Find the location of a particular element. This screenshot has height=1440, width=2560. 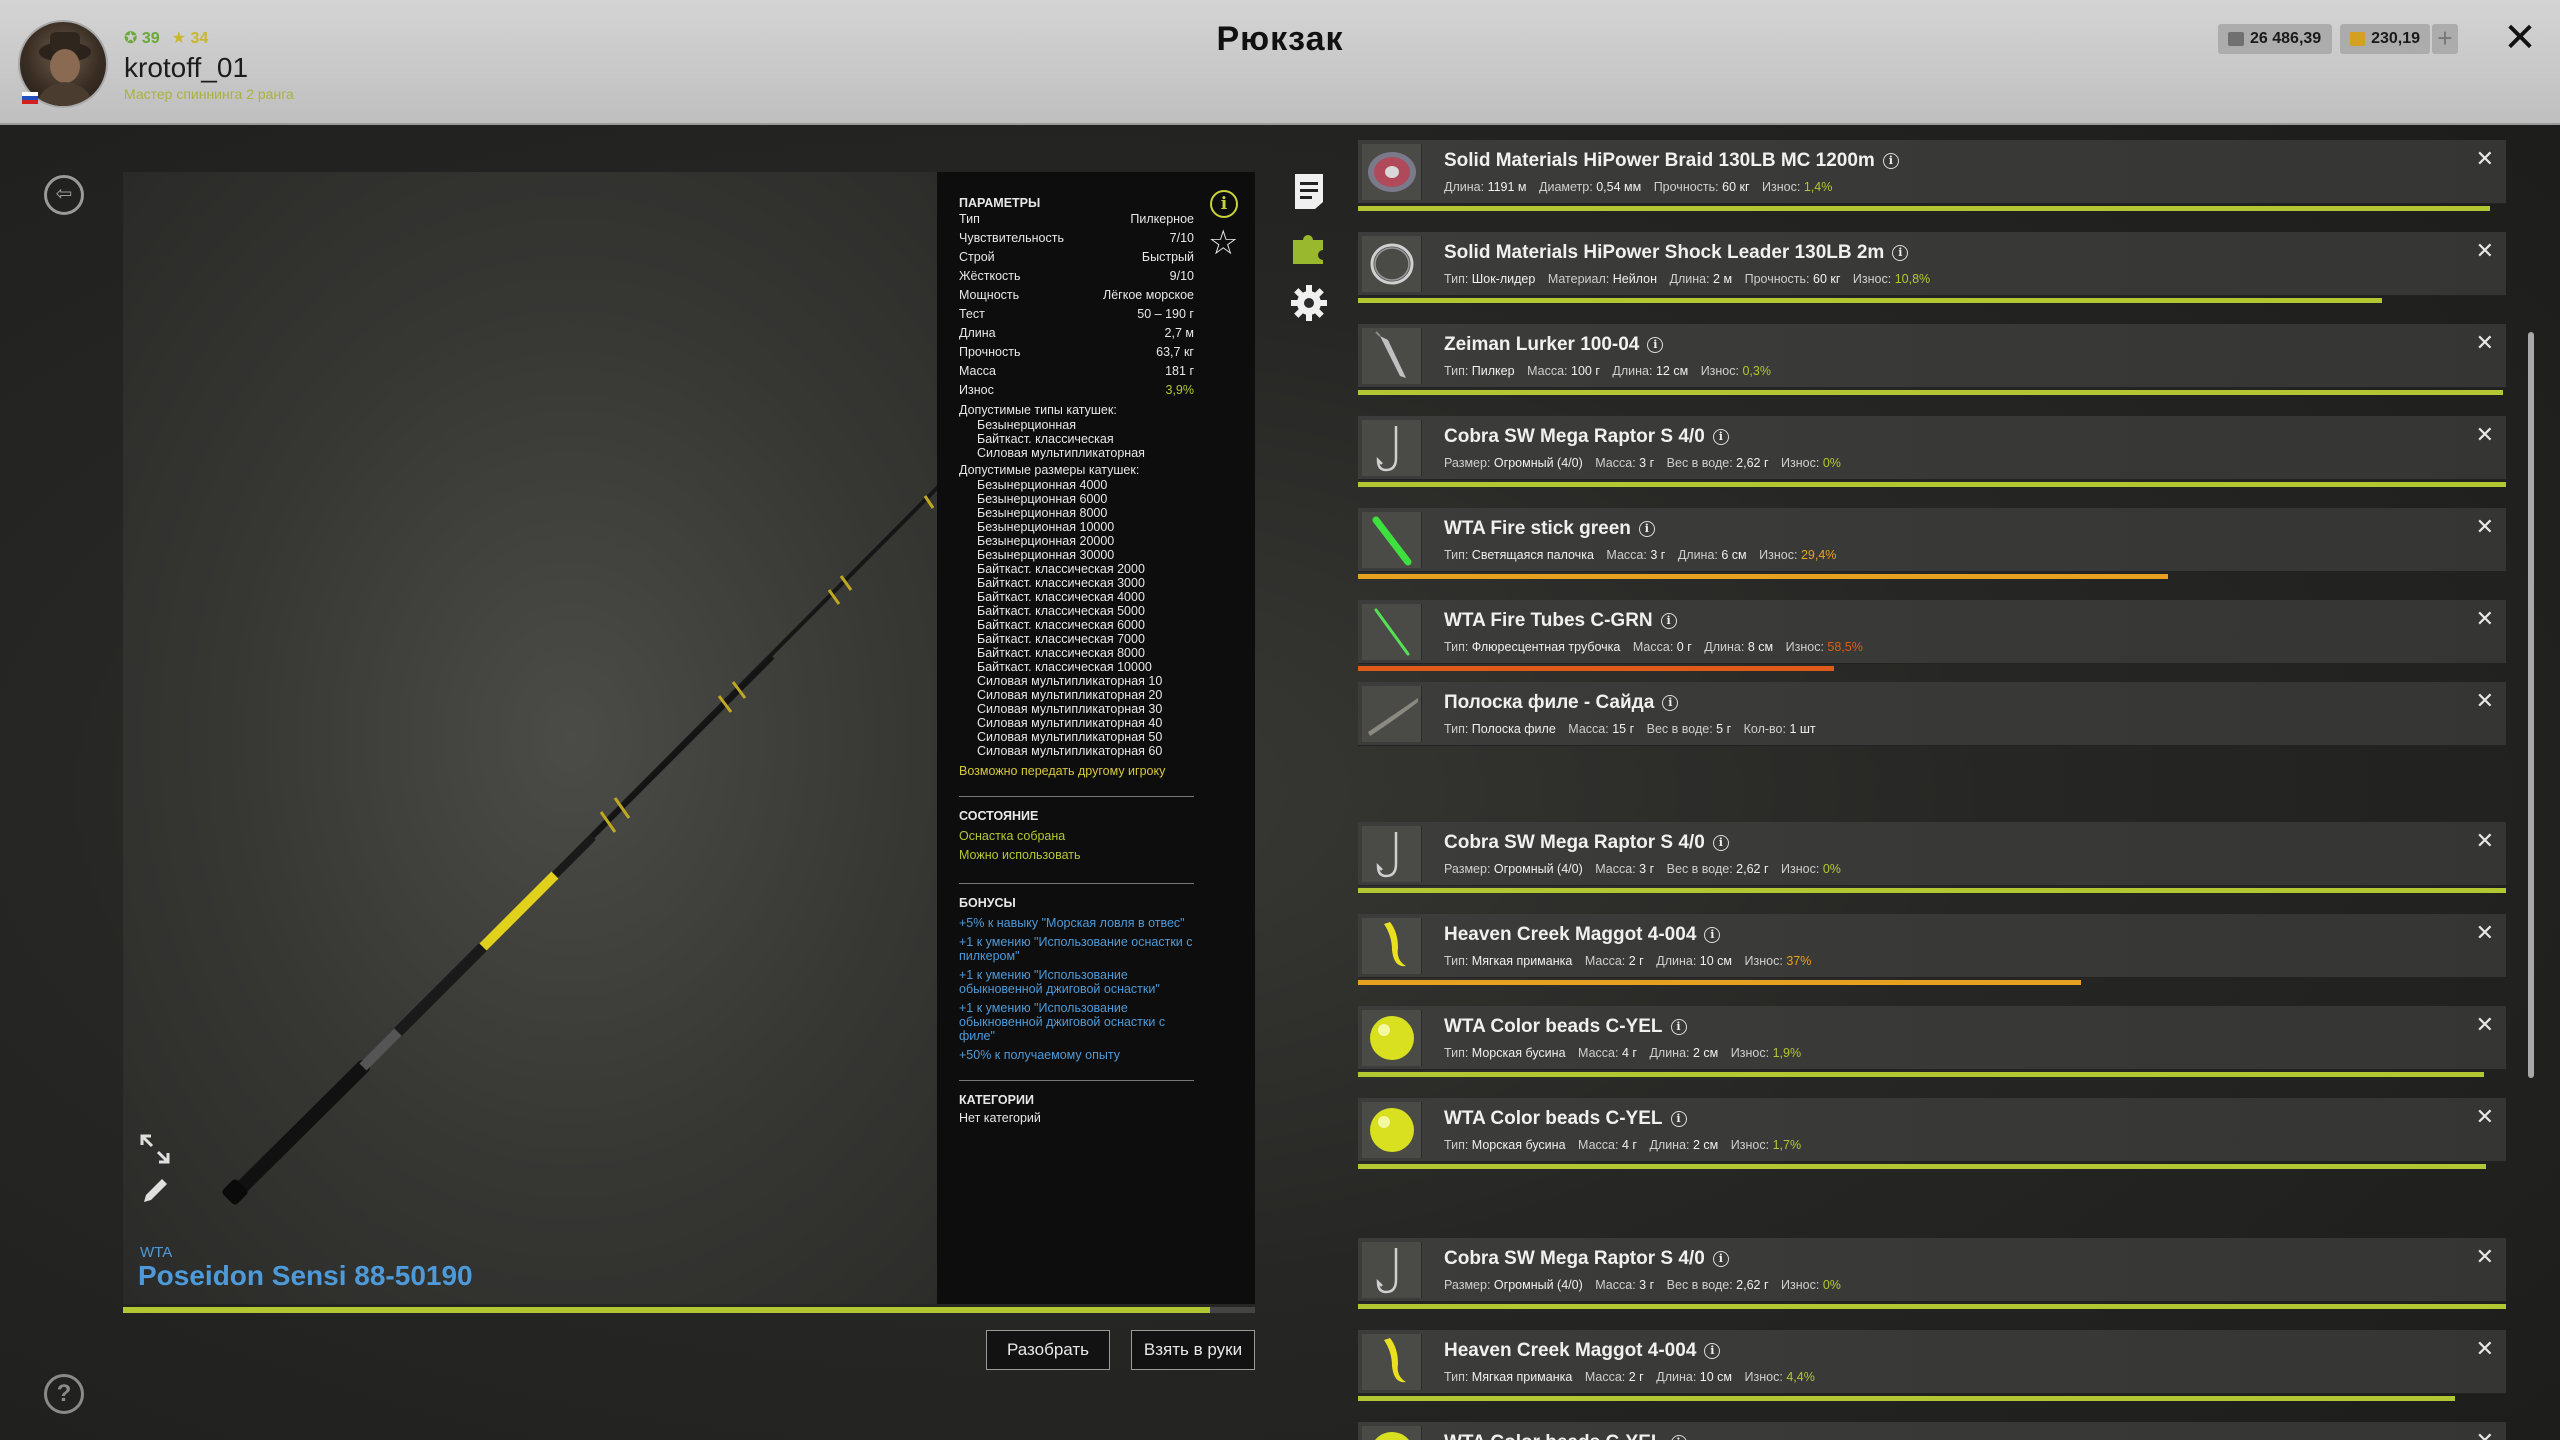

detail-value: 3 г is located at coordinates (1647, 1285).